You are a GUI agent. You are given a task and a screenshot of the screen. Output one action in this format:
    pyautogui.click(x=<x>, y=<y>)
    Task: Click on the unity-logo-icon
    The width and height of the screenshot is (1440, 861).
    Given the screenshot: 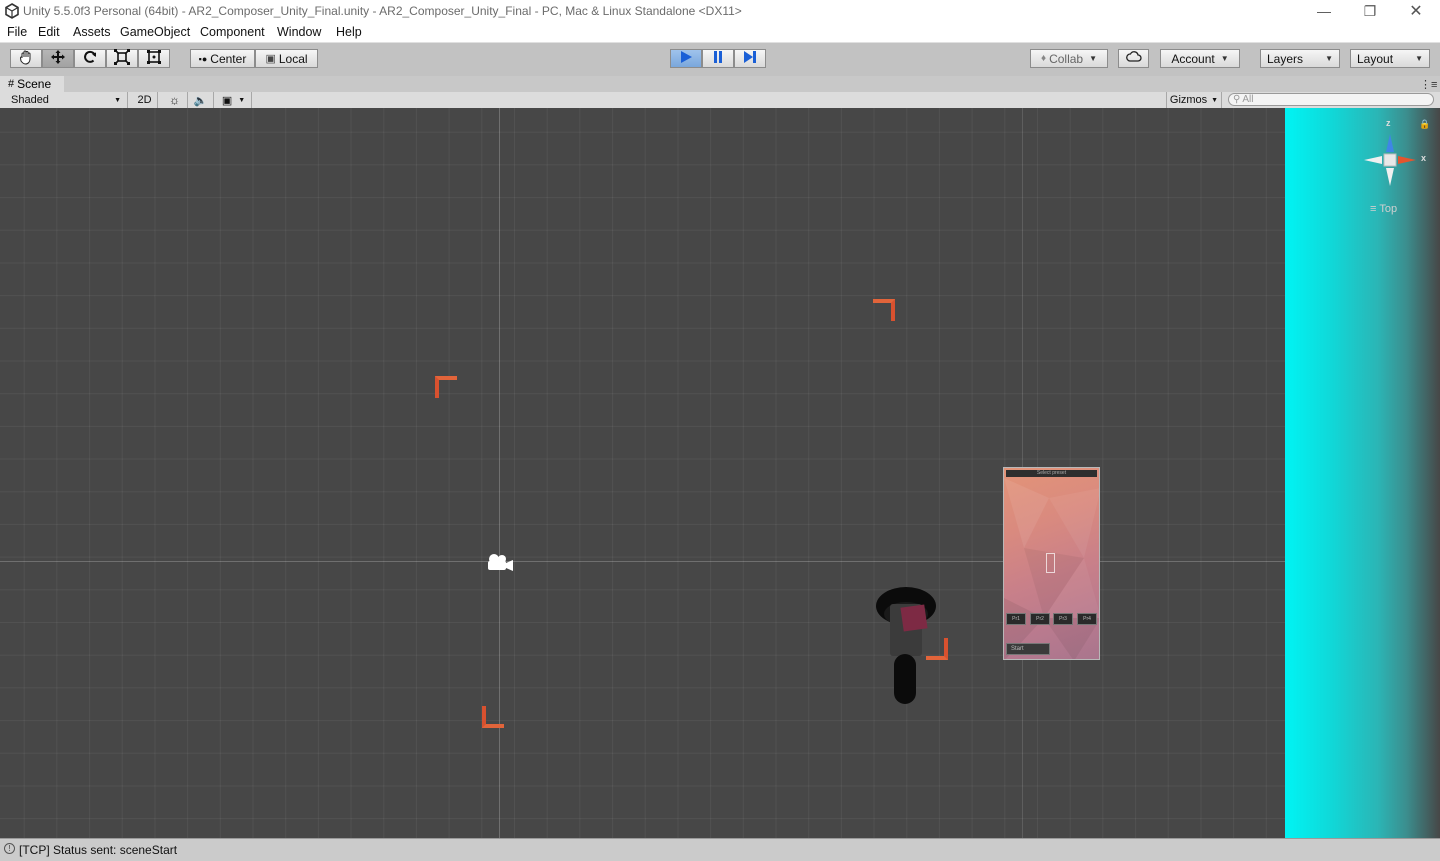 What is the action you would take?
    pyautogui.click(x=12, y=11)
    